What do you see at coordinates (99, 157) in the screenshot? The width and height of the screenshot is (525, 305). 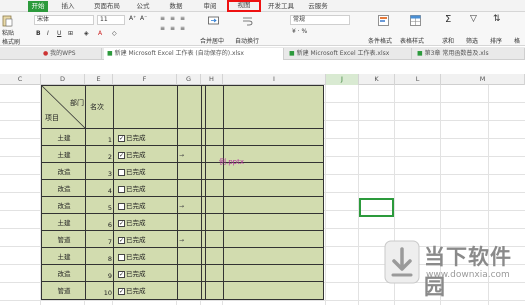 I see `cell-rank: 2` at bounding box center [99, 157].